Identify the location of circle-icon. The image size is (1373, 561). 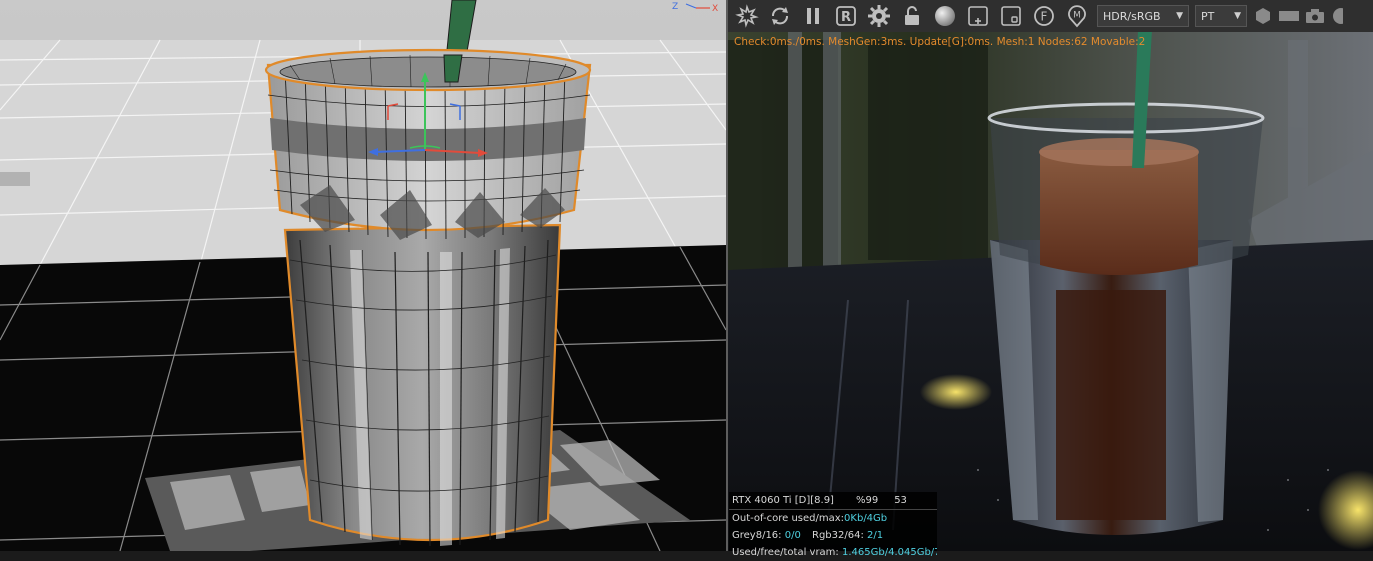
(1338, 16).